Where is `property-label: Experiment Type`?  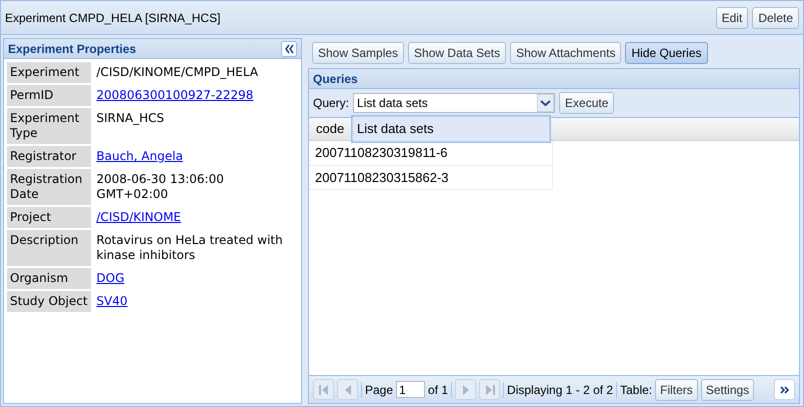
property-label: Experiment Type is located at coordinates (49, 126).